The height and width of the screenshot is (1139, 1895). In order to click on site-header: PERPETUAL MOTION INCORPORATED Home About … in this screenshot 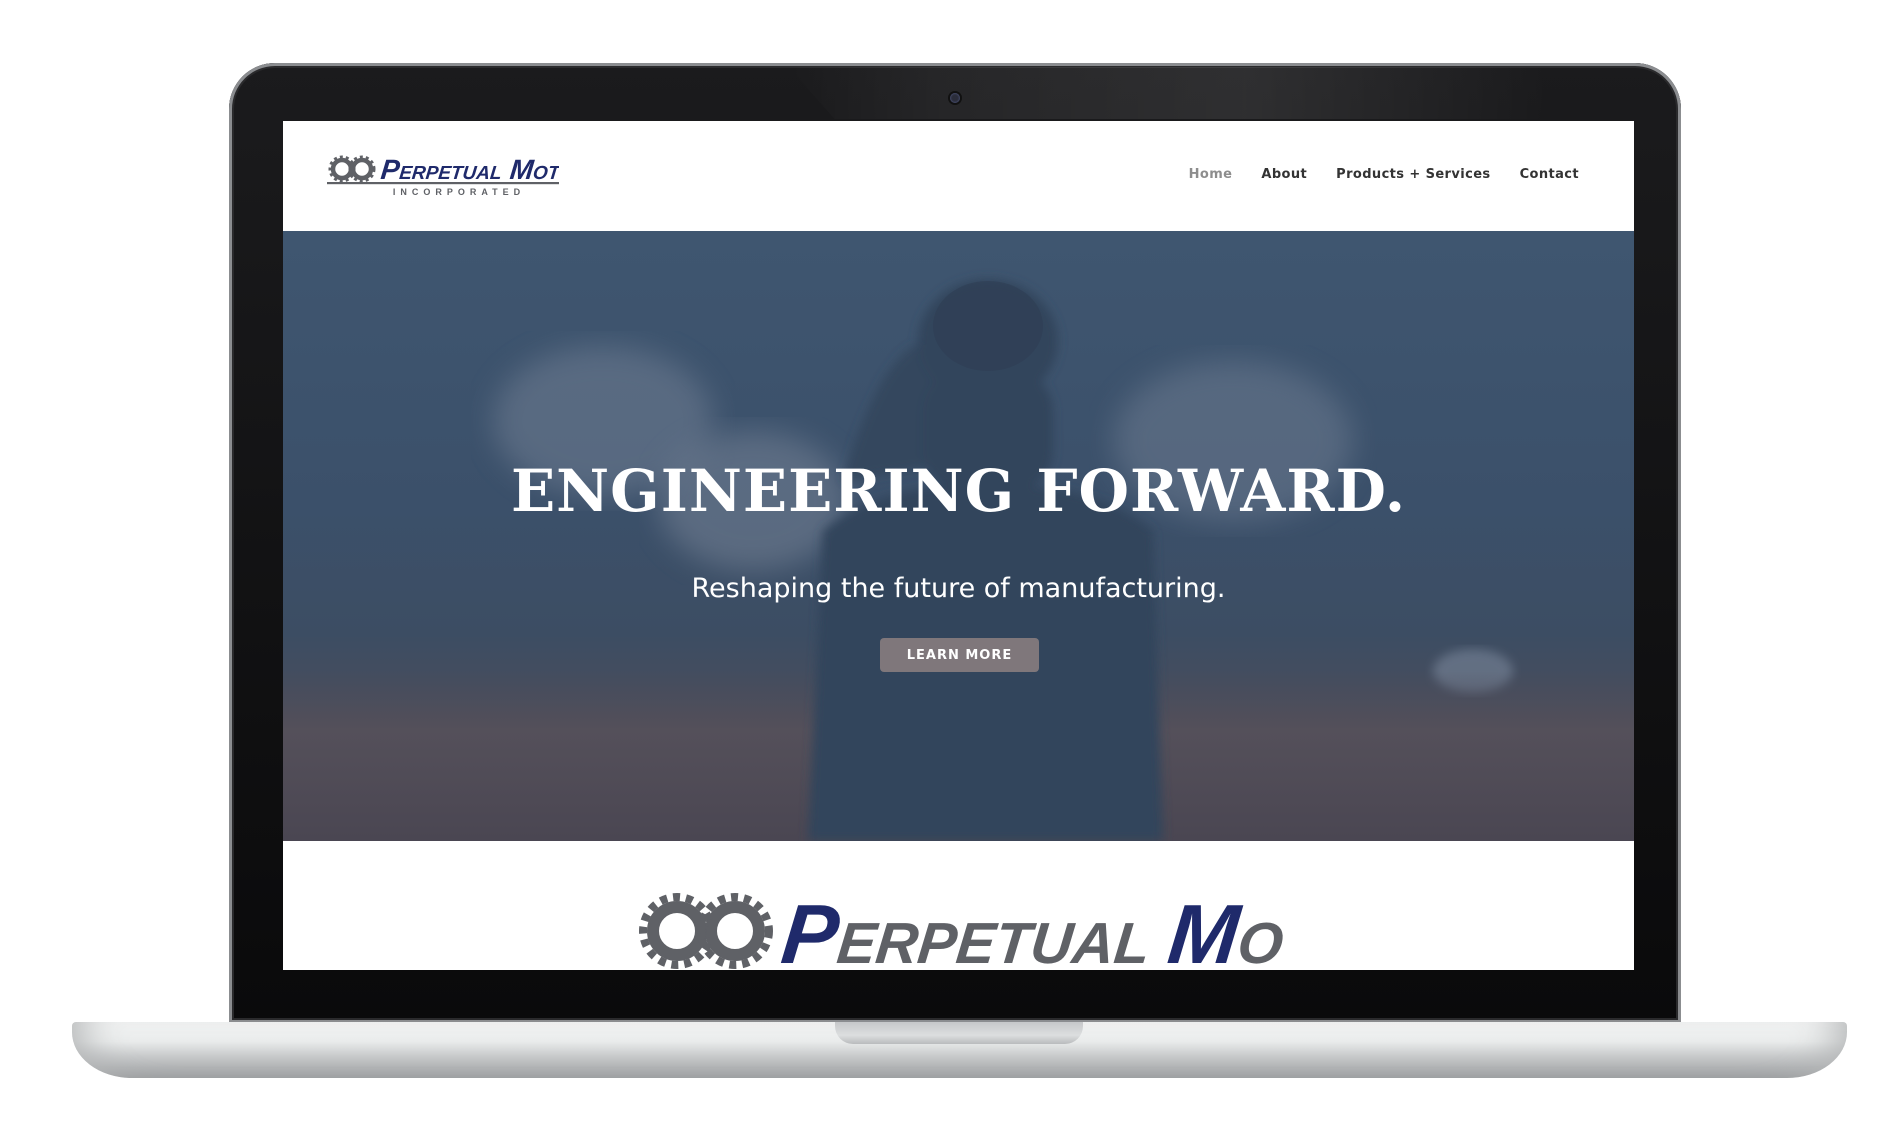, I will do `click(958, 176)`.